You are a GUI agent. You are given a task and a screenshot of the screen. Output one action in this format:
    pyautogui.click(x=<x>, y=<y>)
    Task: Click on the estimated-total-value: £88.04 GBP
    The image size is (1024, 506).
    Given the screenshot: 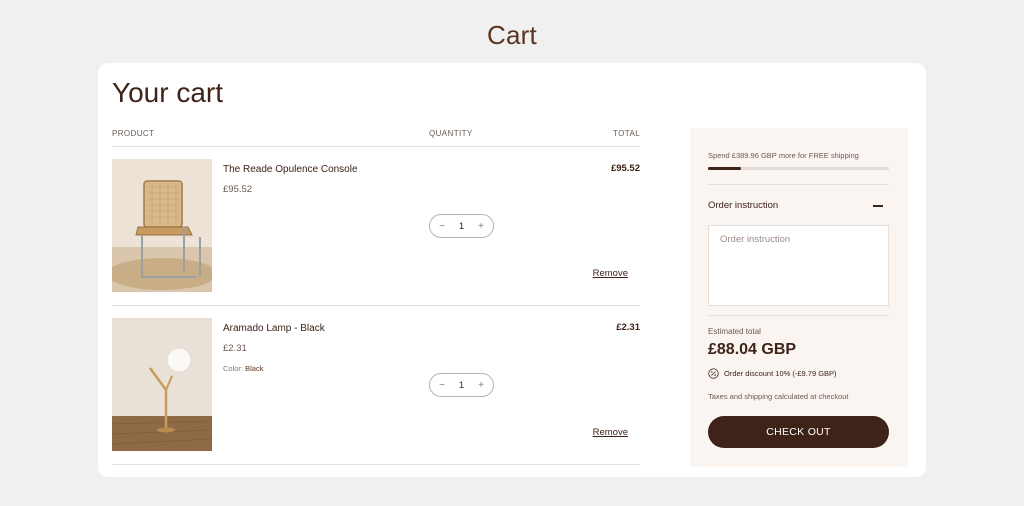 What is the action you would take?
    pyautogui.click(x=752, y=349)
    